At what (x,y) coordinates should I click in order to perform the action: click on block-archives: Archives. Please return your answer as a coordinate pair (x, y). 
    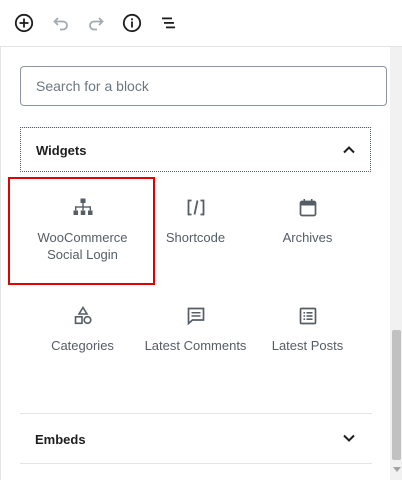
    Looking at the image, I should click on (307, 231).